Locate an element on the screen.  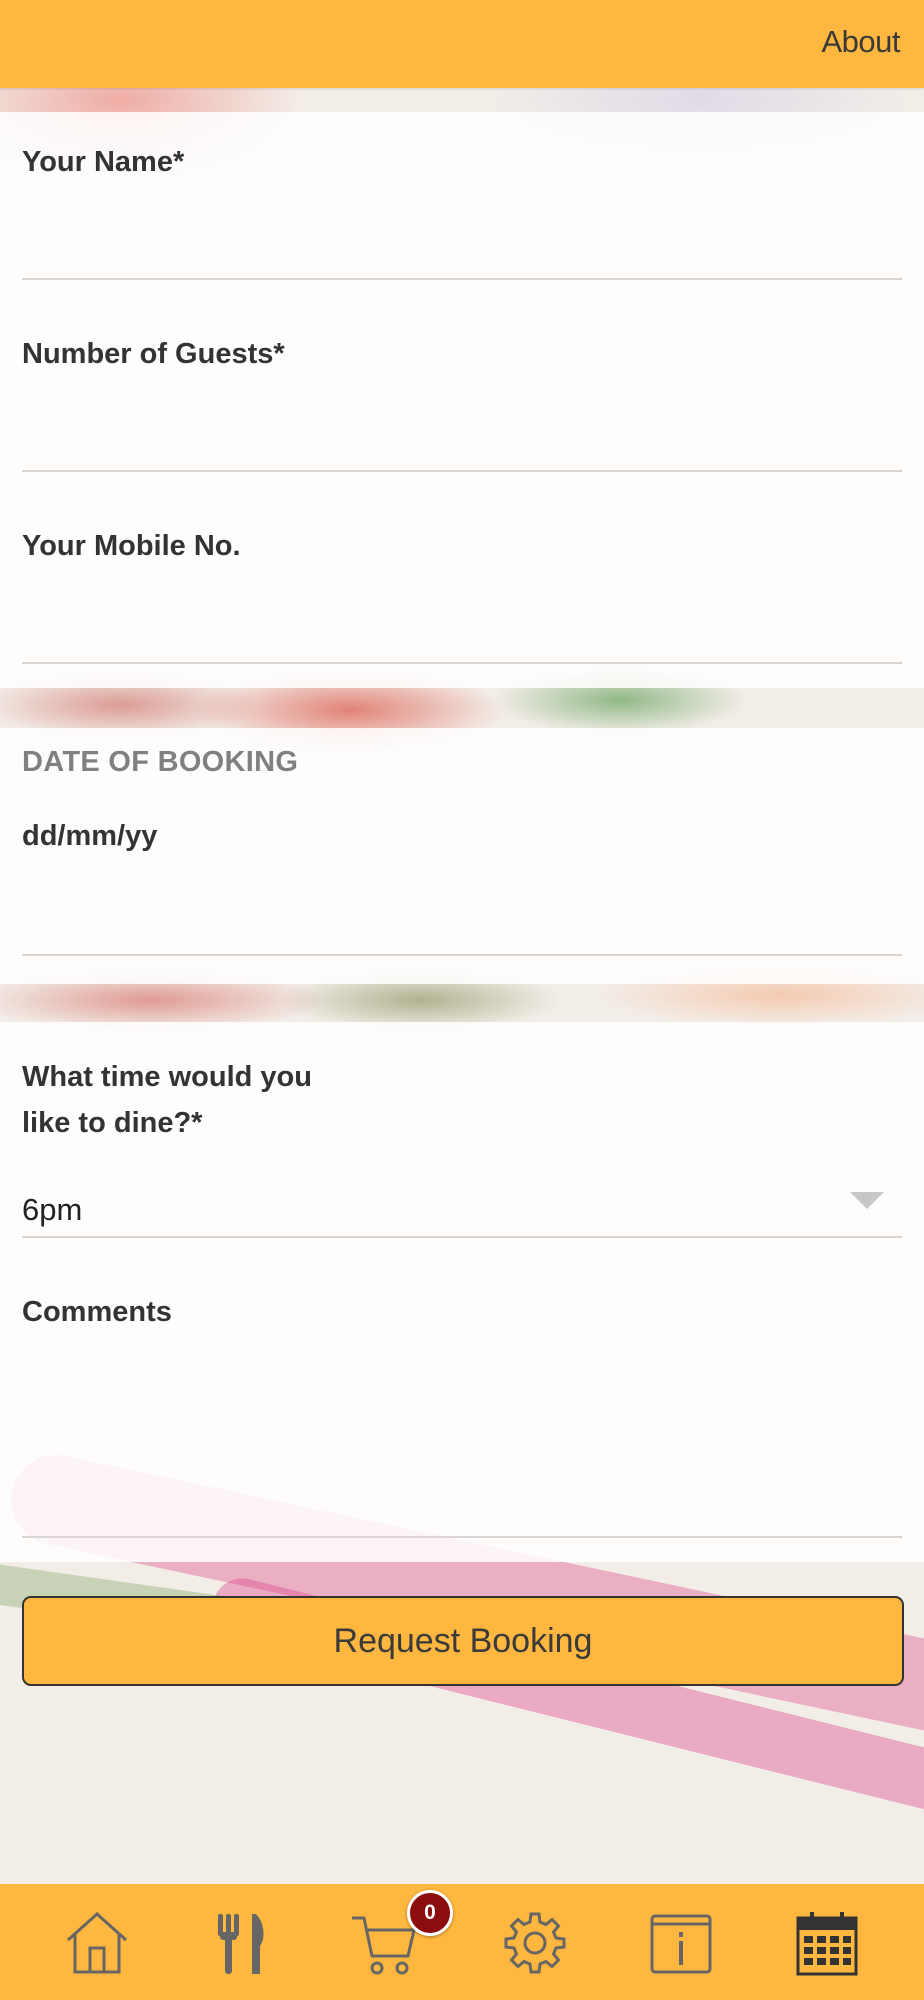
time-underline is located at coordinates (462, 1237).